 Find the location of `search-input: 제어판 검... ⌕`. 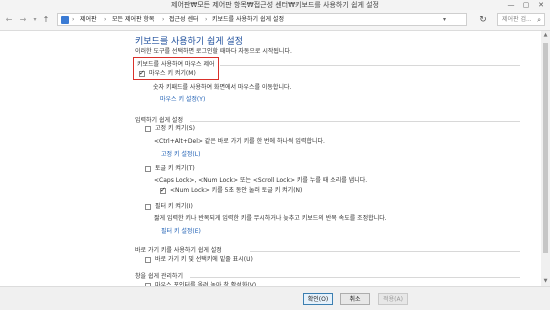

search-input: 제어판 검... ⌕ is located at coordinates (521, 19).